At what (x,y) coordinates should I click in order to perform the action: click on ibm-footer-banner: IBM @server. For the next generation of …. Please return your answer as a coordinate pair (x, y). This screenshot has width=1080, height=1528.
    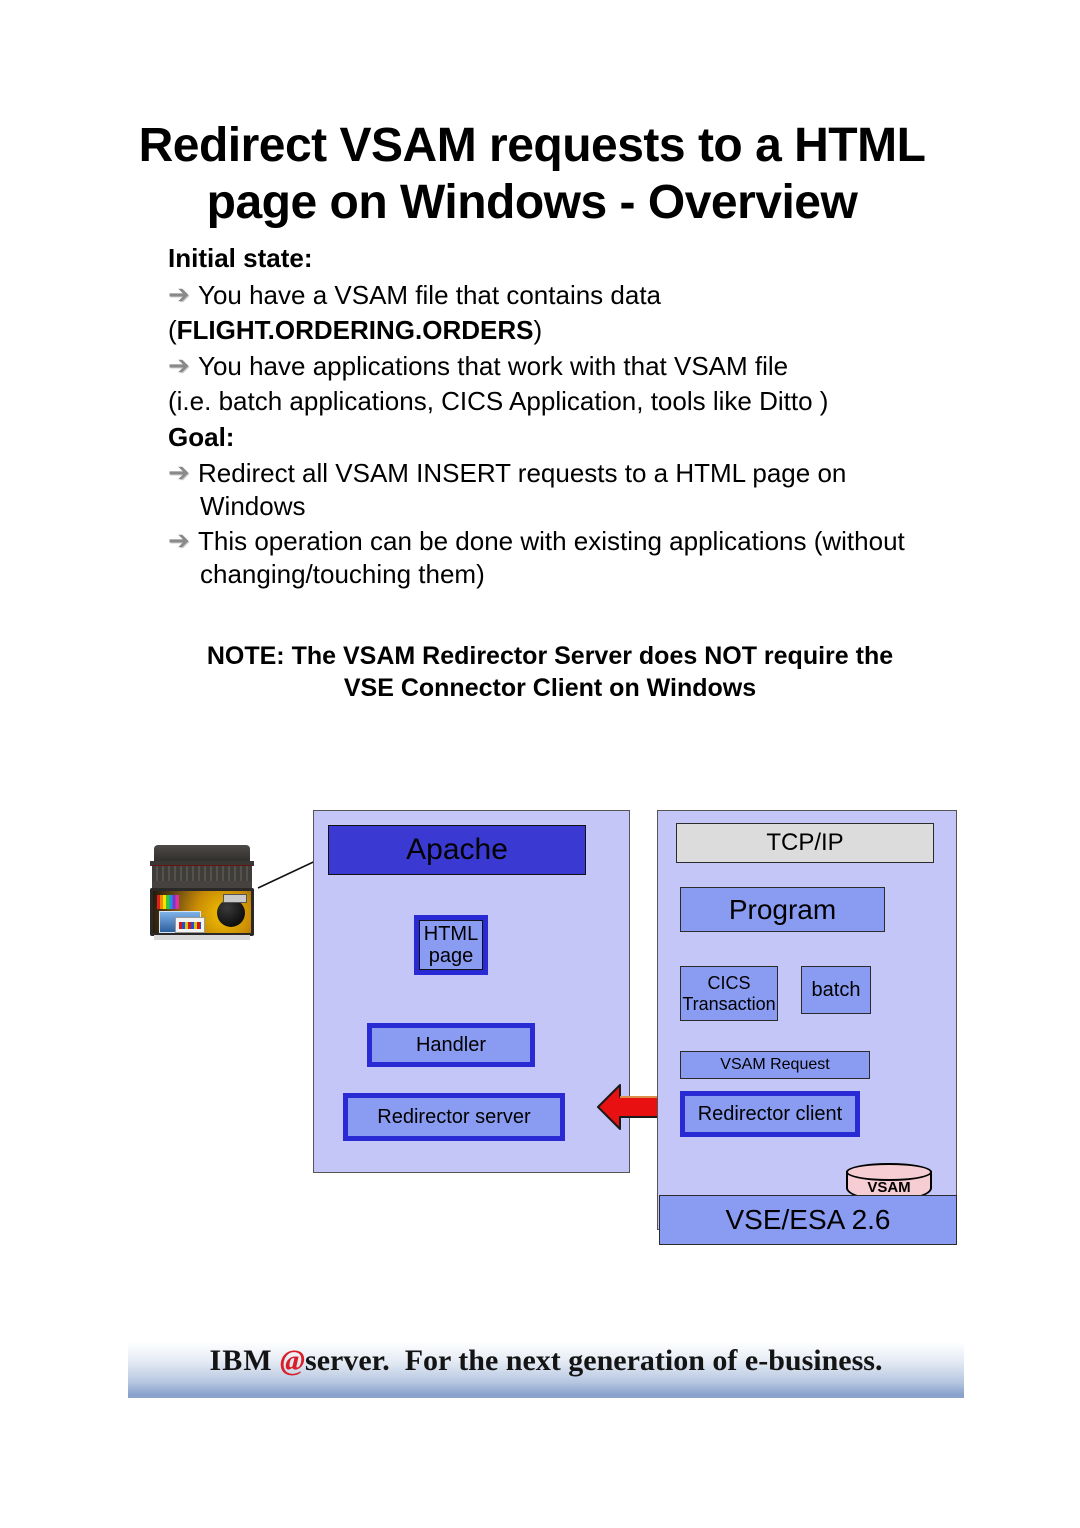
    Looking at the image, I should click on (546, 1364).